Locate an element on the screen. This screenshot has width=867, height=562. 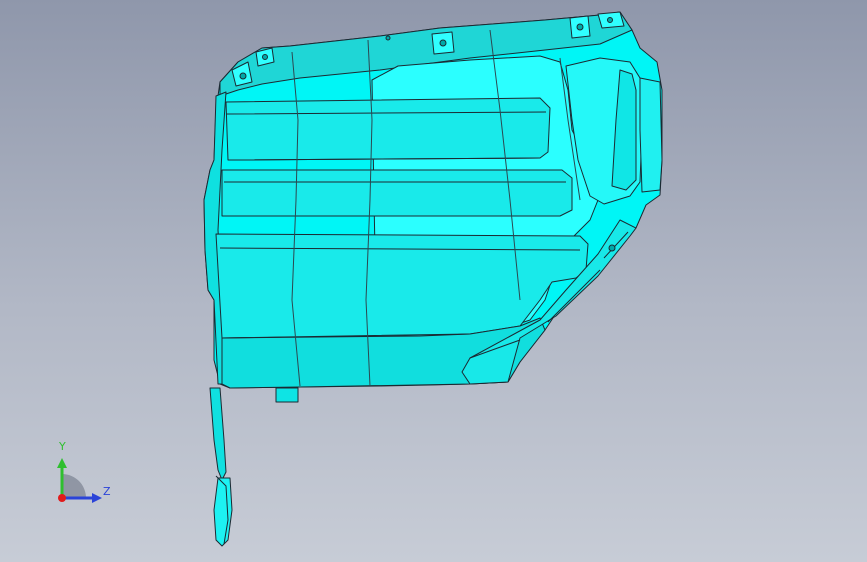
origin-dot is located at coordinates (62, 498).